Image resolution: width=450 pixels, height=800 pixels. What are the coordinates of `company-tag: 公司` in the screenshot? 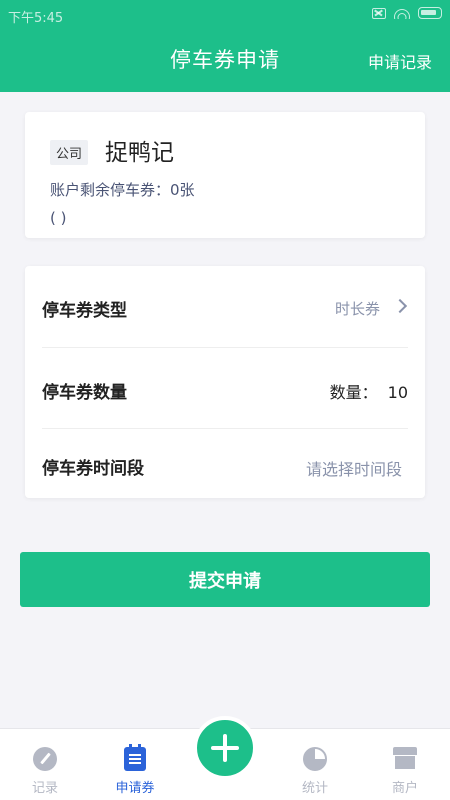 It's located at (69, 152).